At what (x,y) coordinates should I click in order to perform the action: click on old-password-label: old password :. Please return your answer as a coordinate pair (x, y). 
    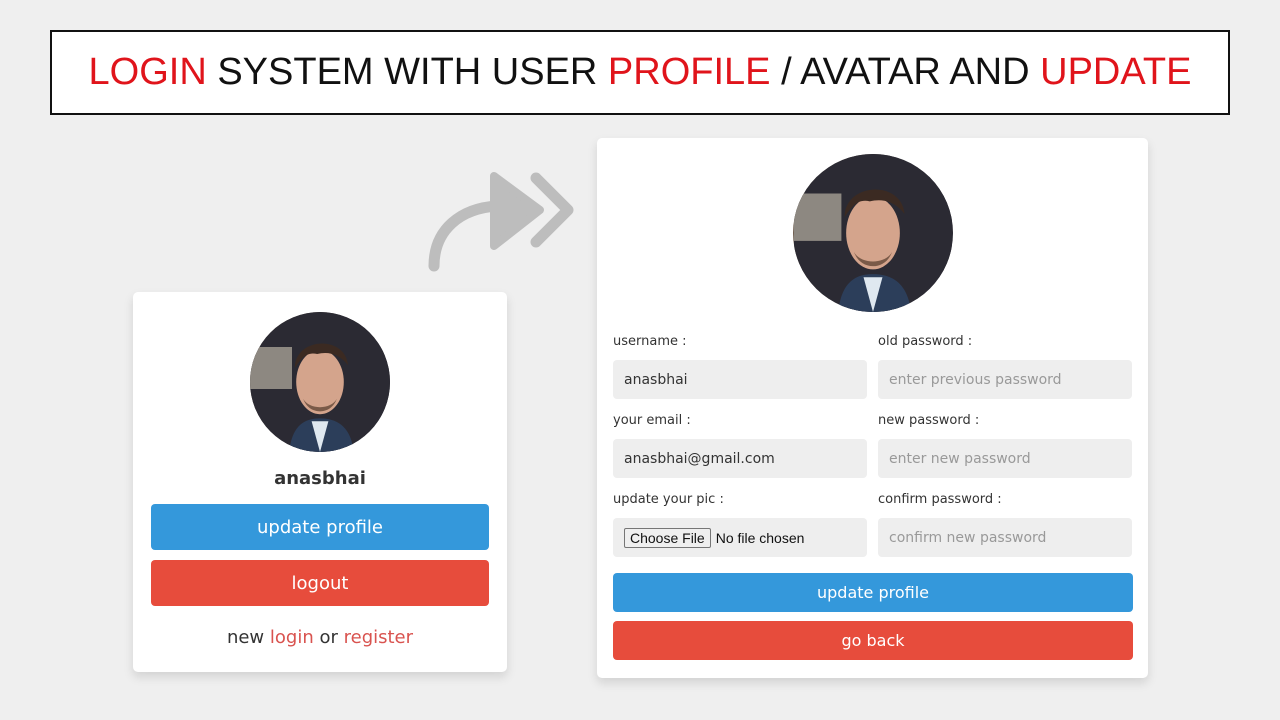
    Looking at the image, I should click on (925, 341).